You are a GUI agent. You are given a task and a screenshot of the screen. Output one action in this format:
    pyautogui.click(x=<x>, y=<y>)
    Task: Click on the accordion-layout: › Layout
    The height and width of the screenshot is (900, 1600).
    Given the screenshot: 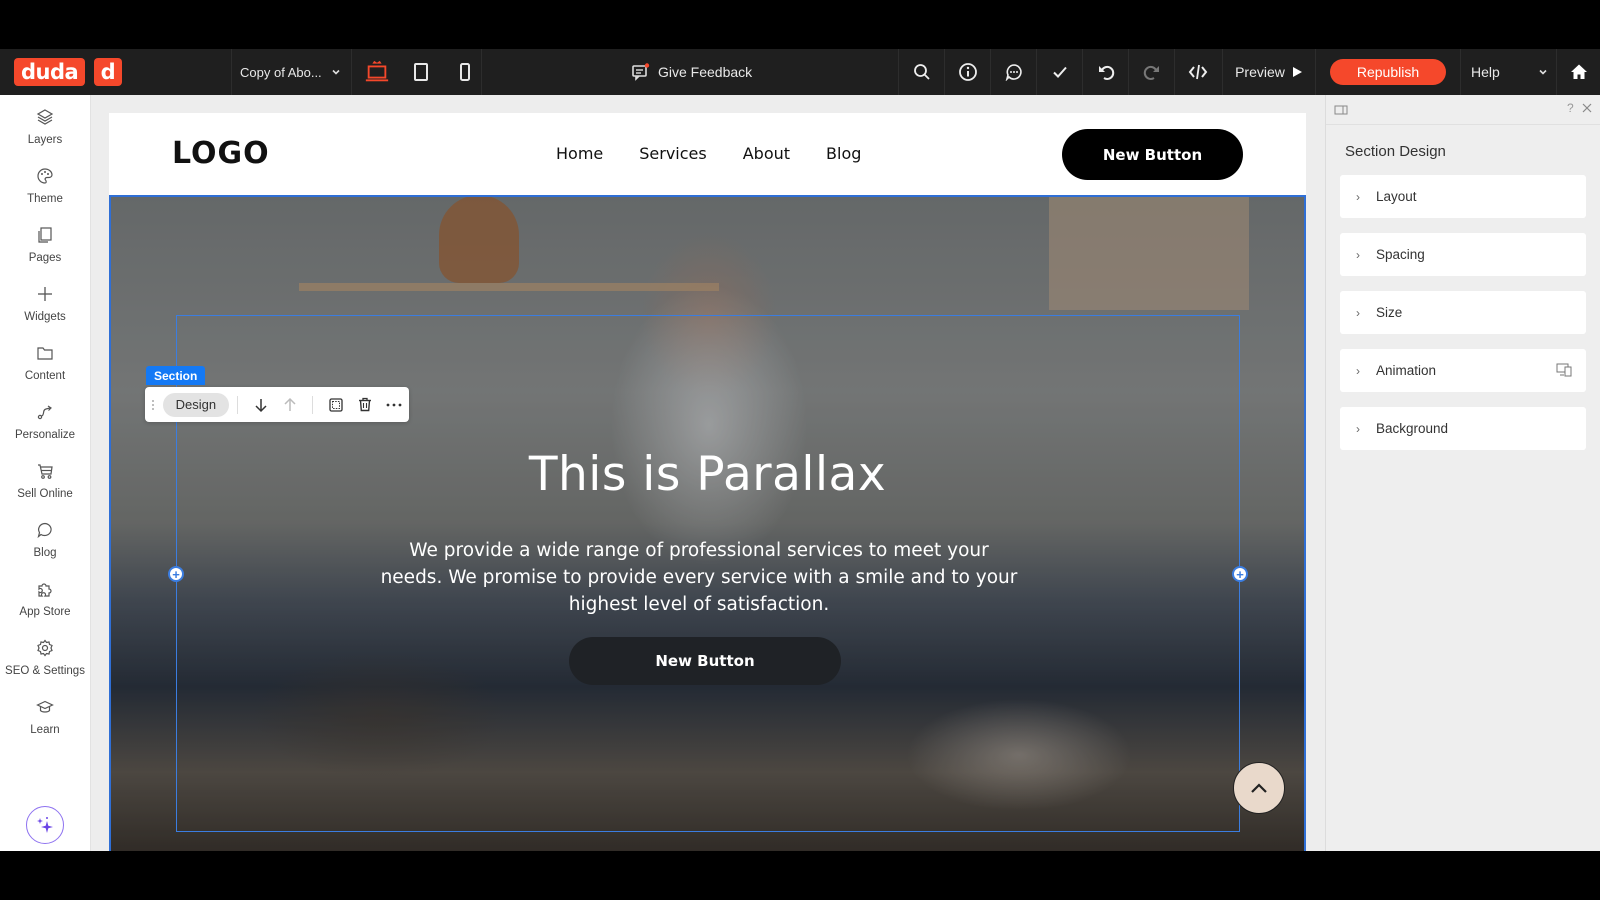 What is the action you would take?
    pyautogui.click(x=1463, y=196)
    